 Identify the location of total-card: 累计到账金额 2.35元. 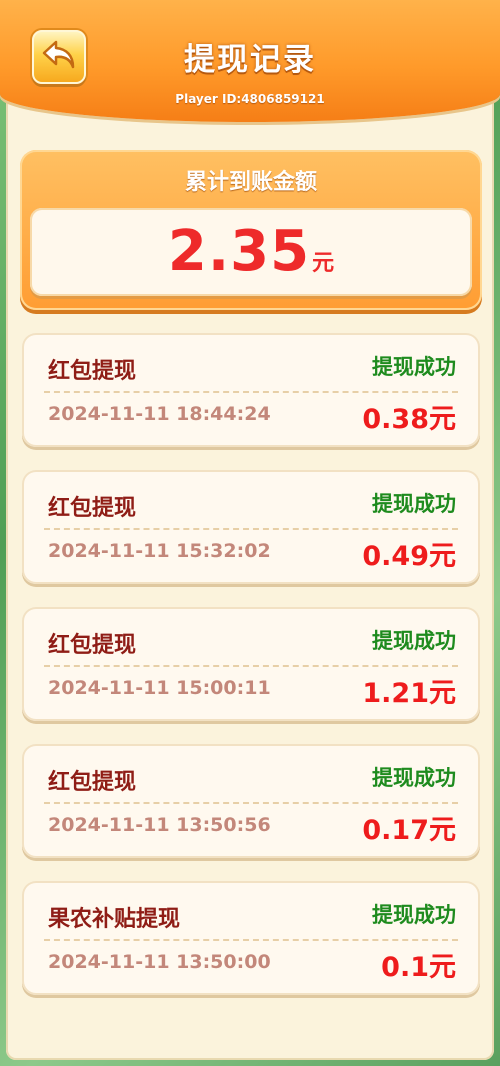
(251, 230).